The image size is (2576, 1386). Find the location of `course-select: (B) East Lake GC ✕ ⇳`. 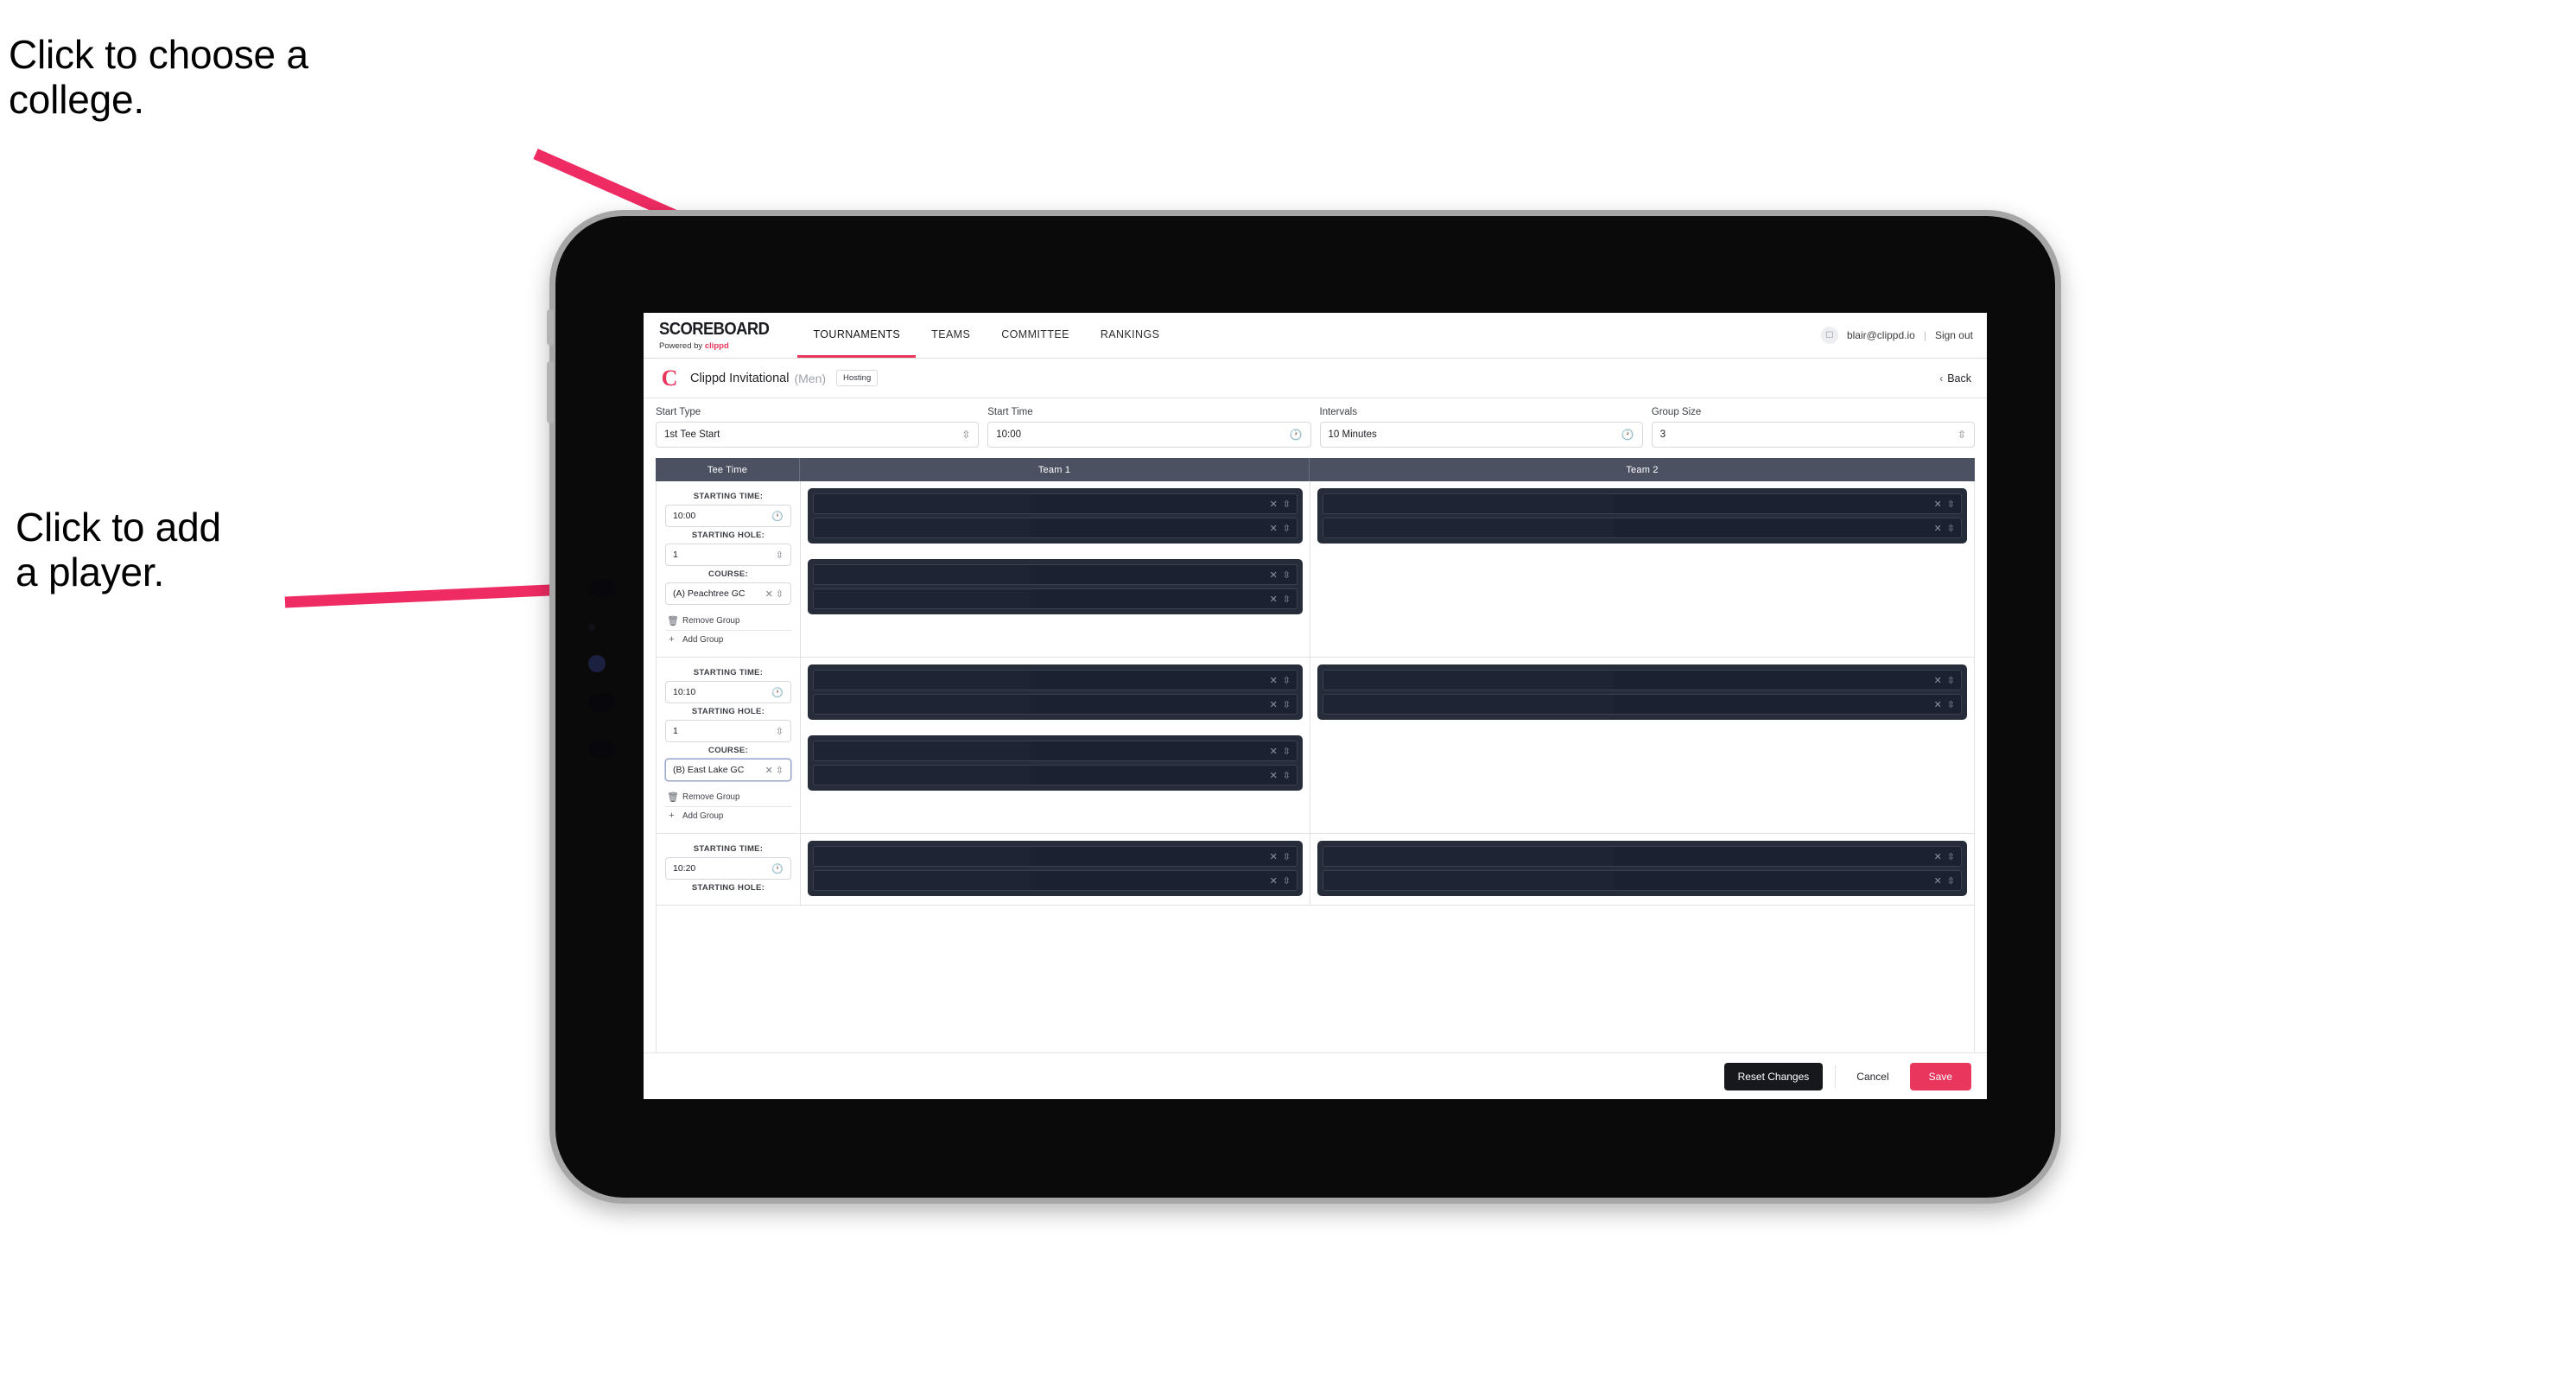

course-select: (B) East Lake GC ✕ ⇳ is located at coordinates (728, 770).